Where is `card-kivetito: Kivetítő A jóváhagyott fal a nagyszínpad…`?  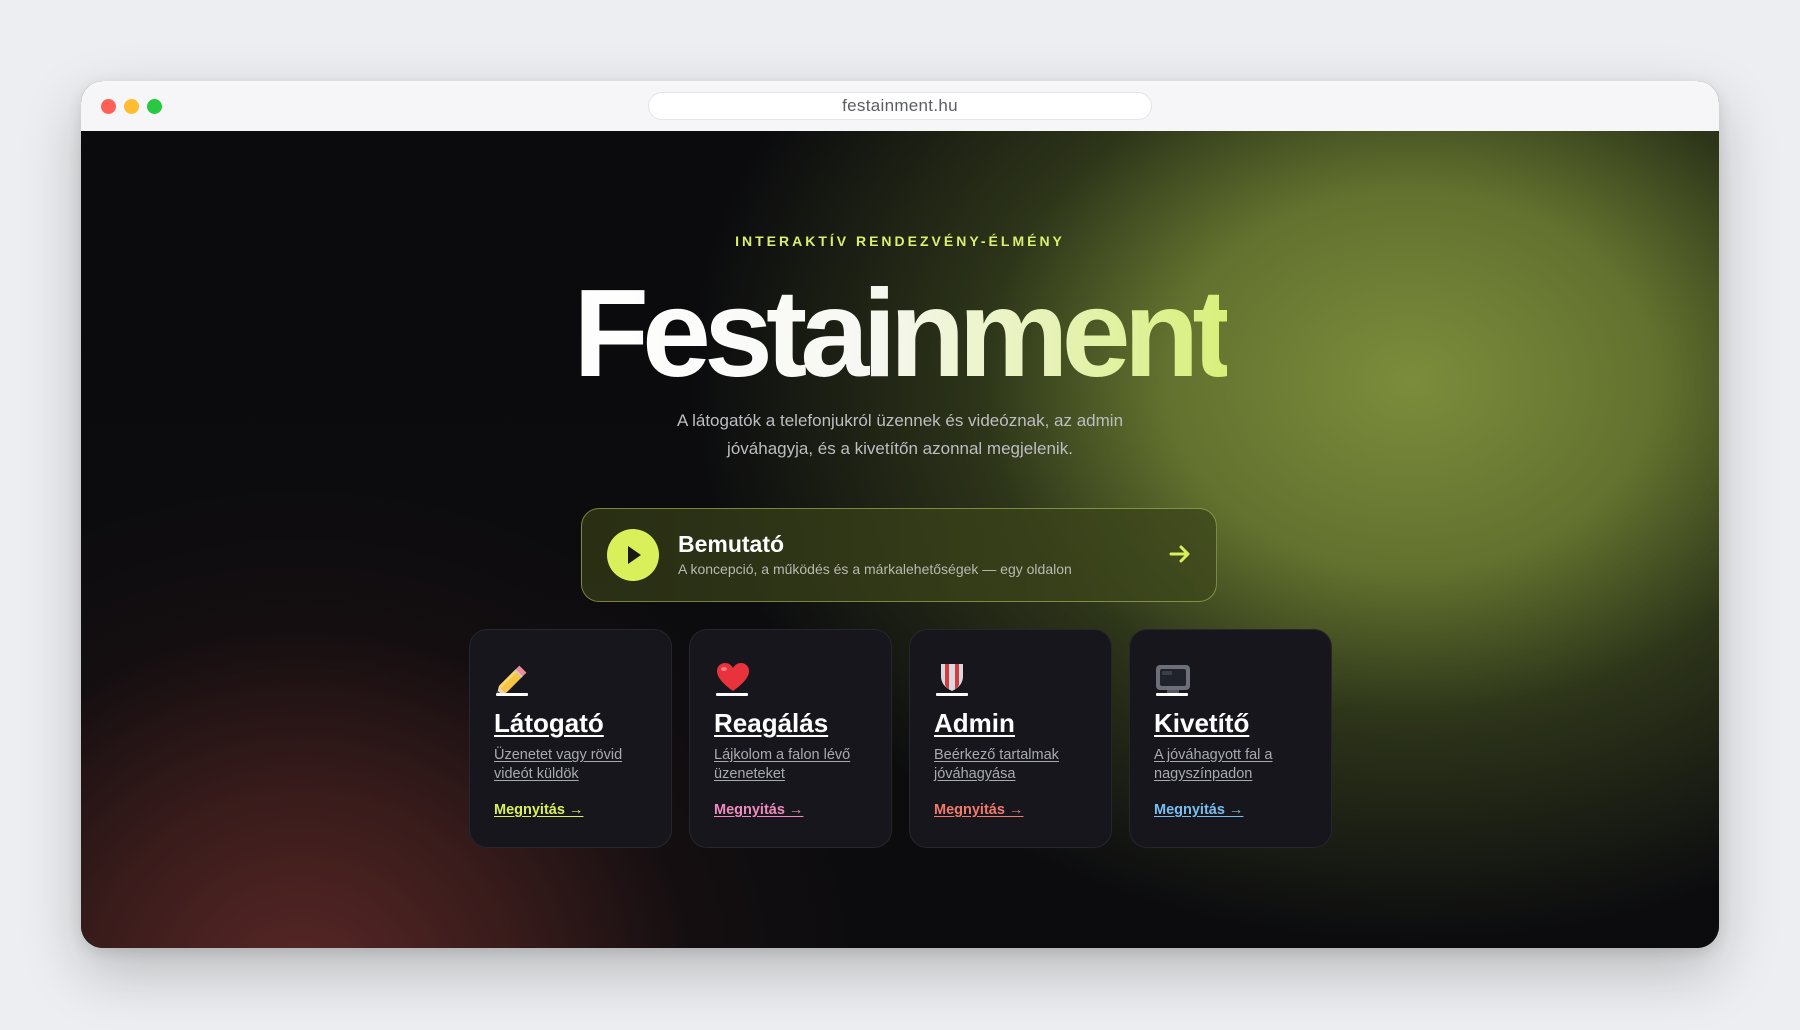 card-kivetito: Kivetítő A jóváhagyott fal a nagyszínpad… is located at coordinates (1230, 738).